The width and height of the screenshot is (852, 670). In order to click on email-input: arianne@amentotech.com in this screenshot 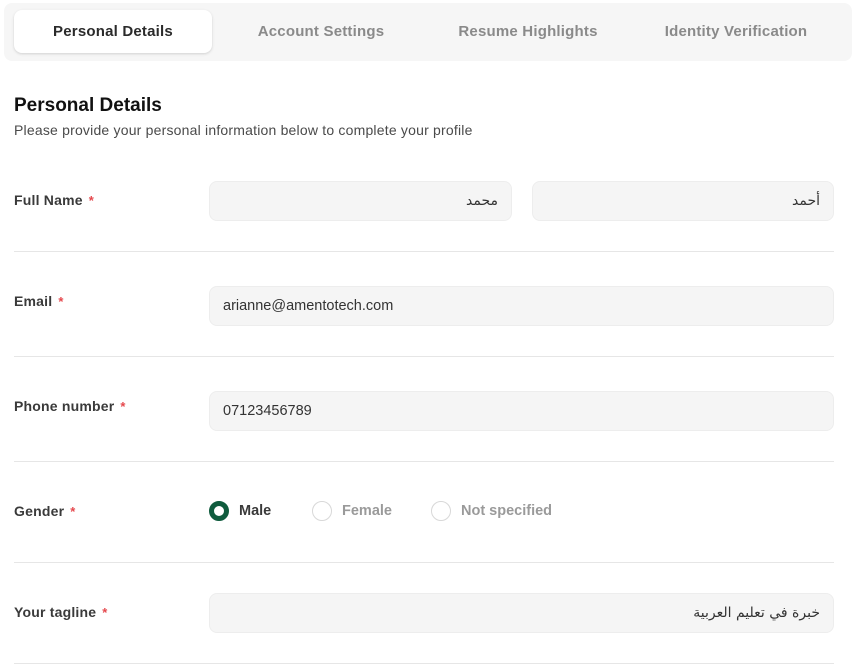, I will do `click(521, 306)`.